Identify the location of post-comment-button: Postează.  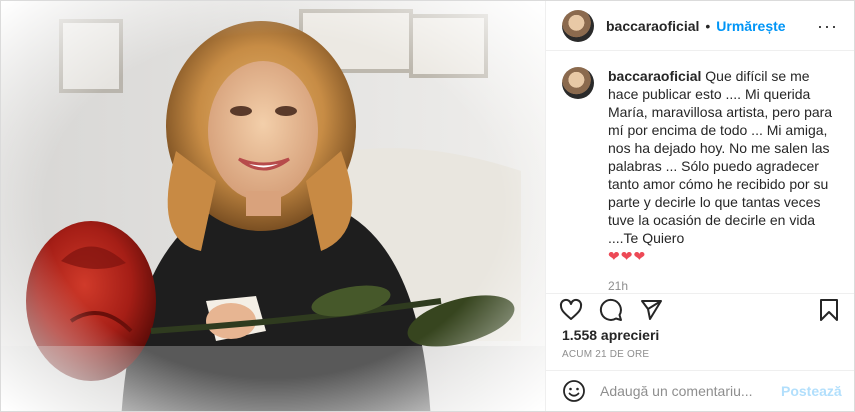
(811, 391).